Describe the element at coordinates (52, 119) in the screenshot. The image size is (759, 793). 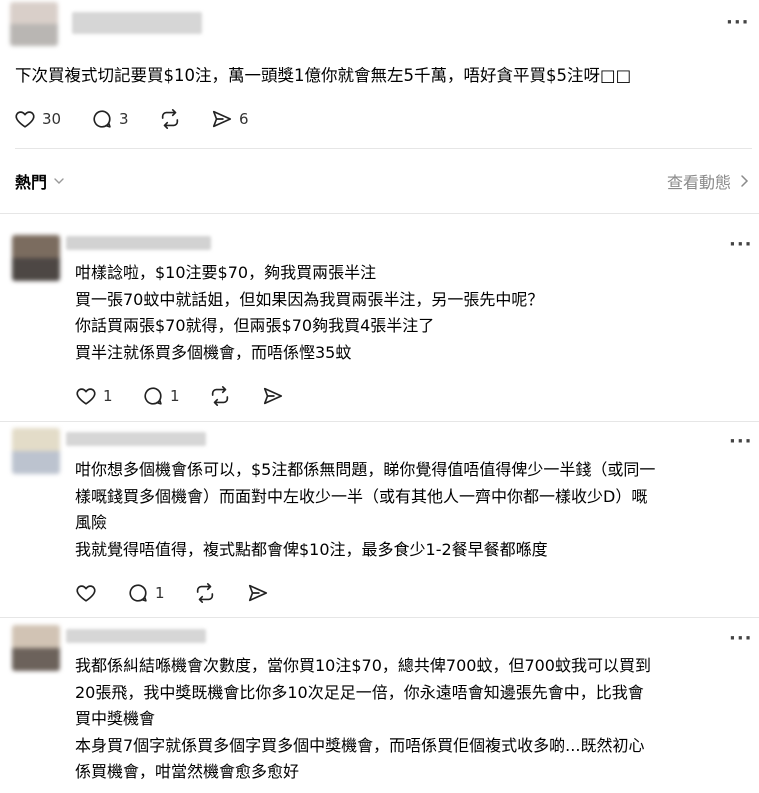
I see `post-like-count: 30` at that location.